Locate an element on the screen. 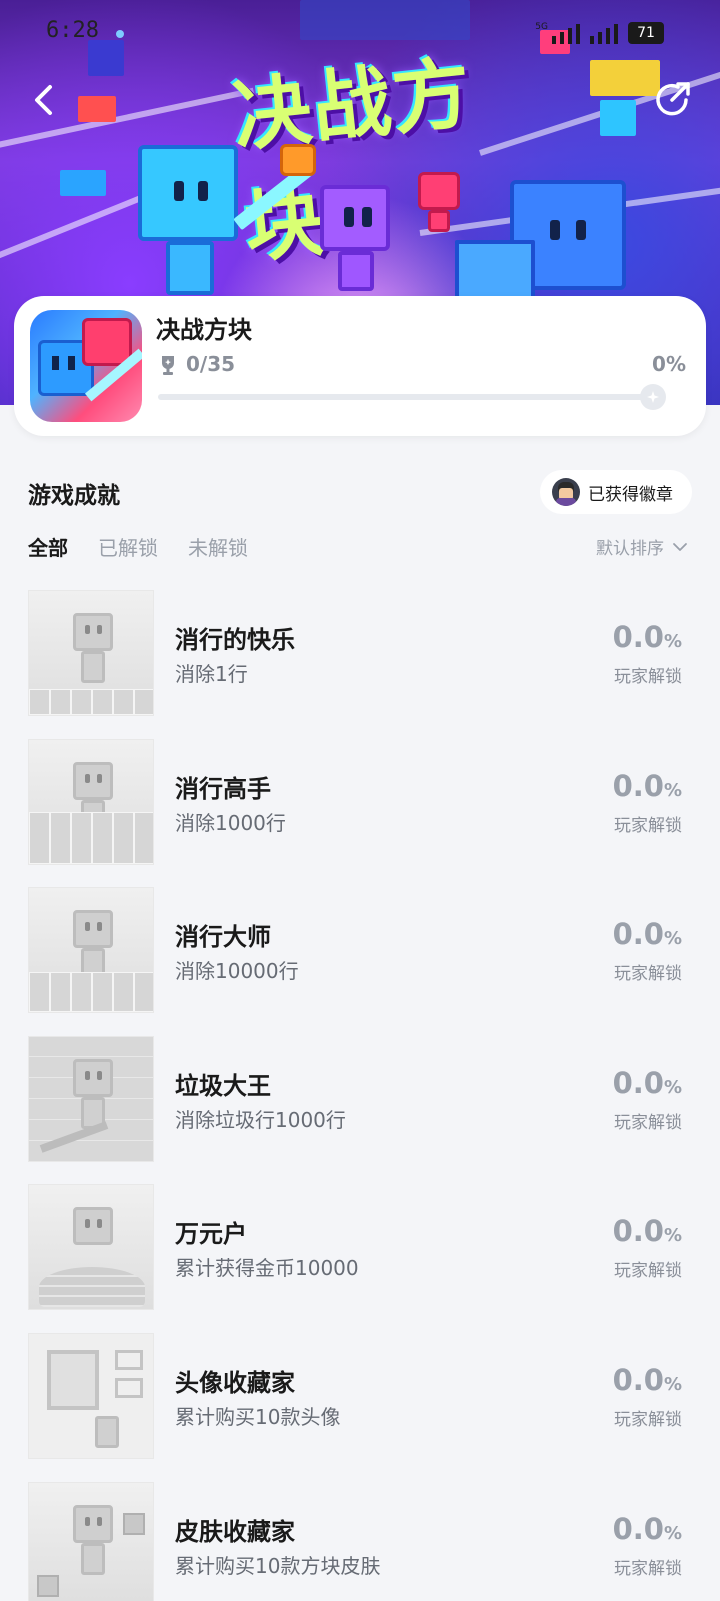 Image resolution: width=720 pixels, height=1601 pixels. achievement-progress-percent: 0% is located at coordinates (669, 364).